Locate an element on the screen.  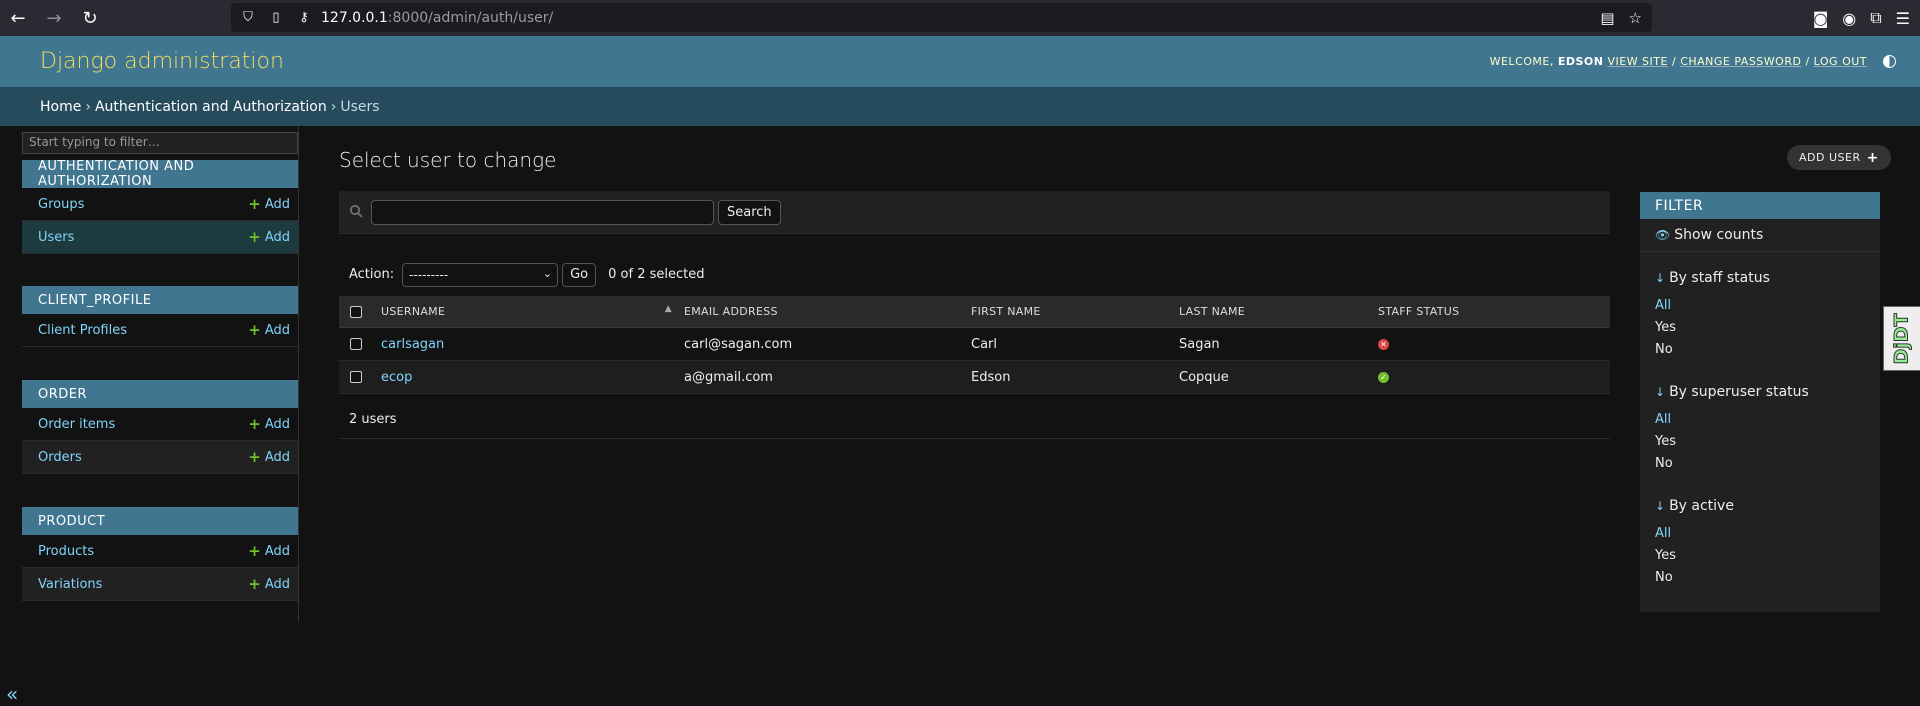
column-username: USERNAME ▲ is located at coordinates (525, 311).